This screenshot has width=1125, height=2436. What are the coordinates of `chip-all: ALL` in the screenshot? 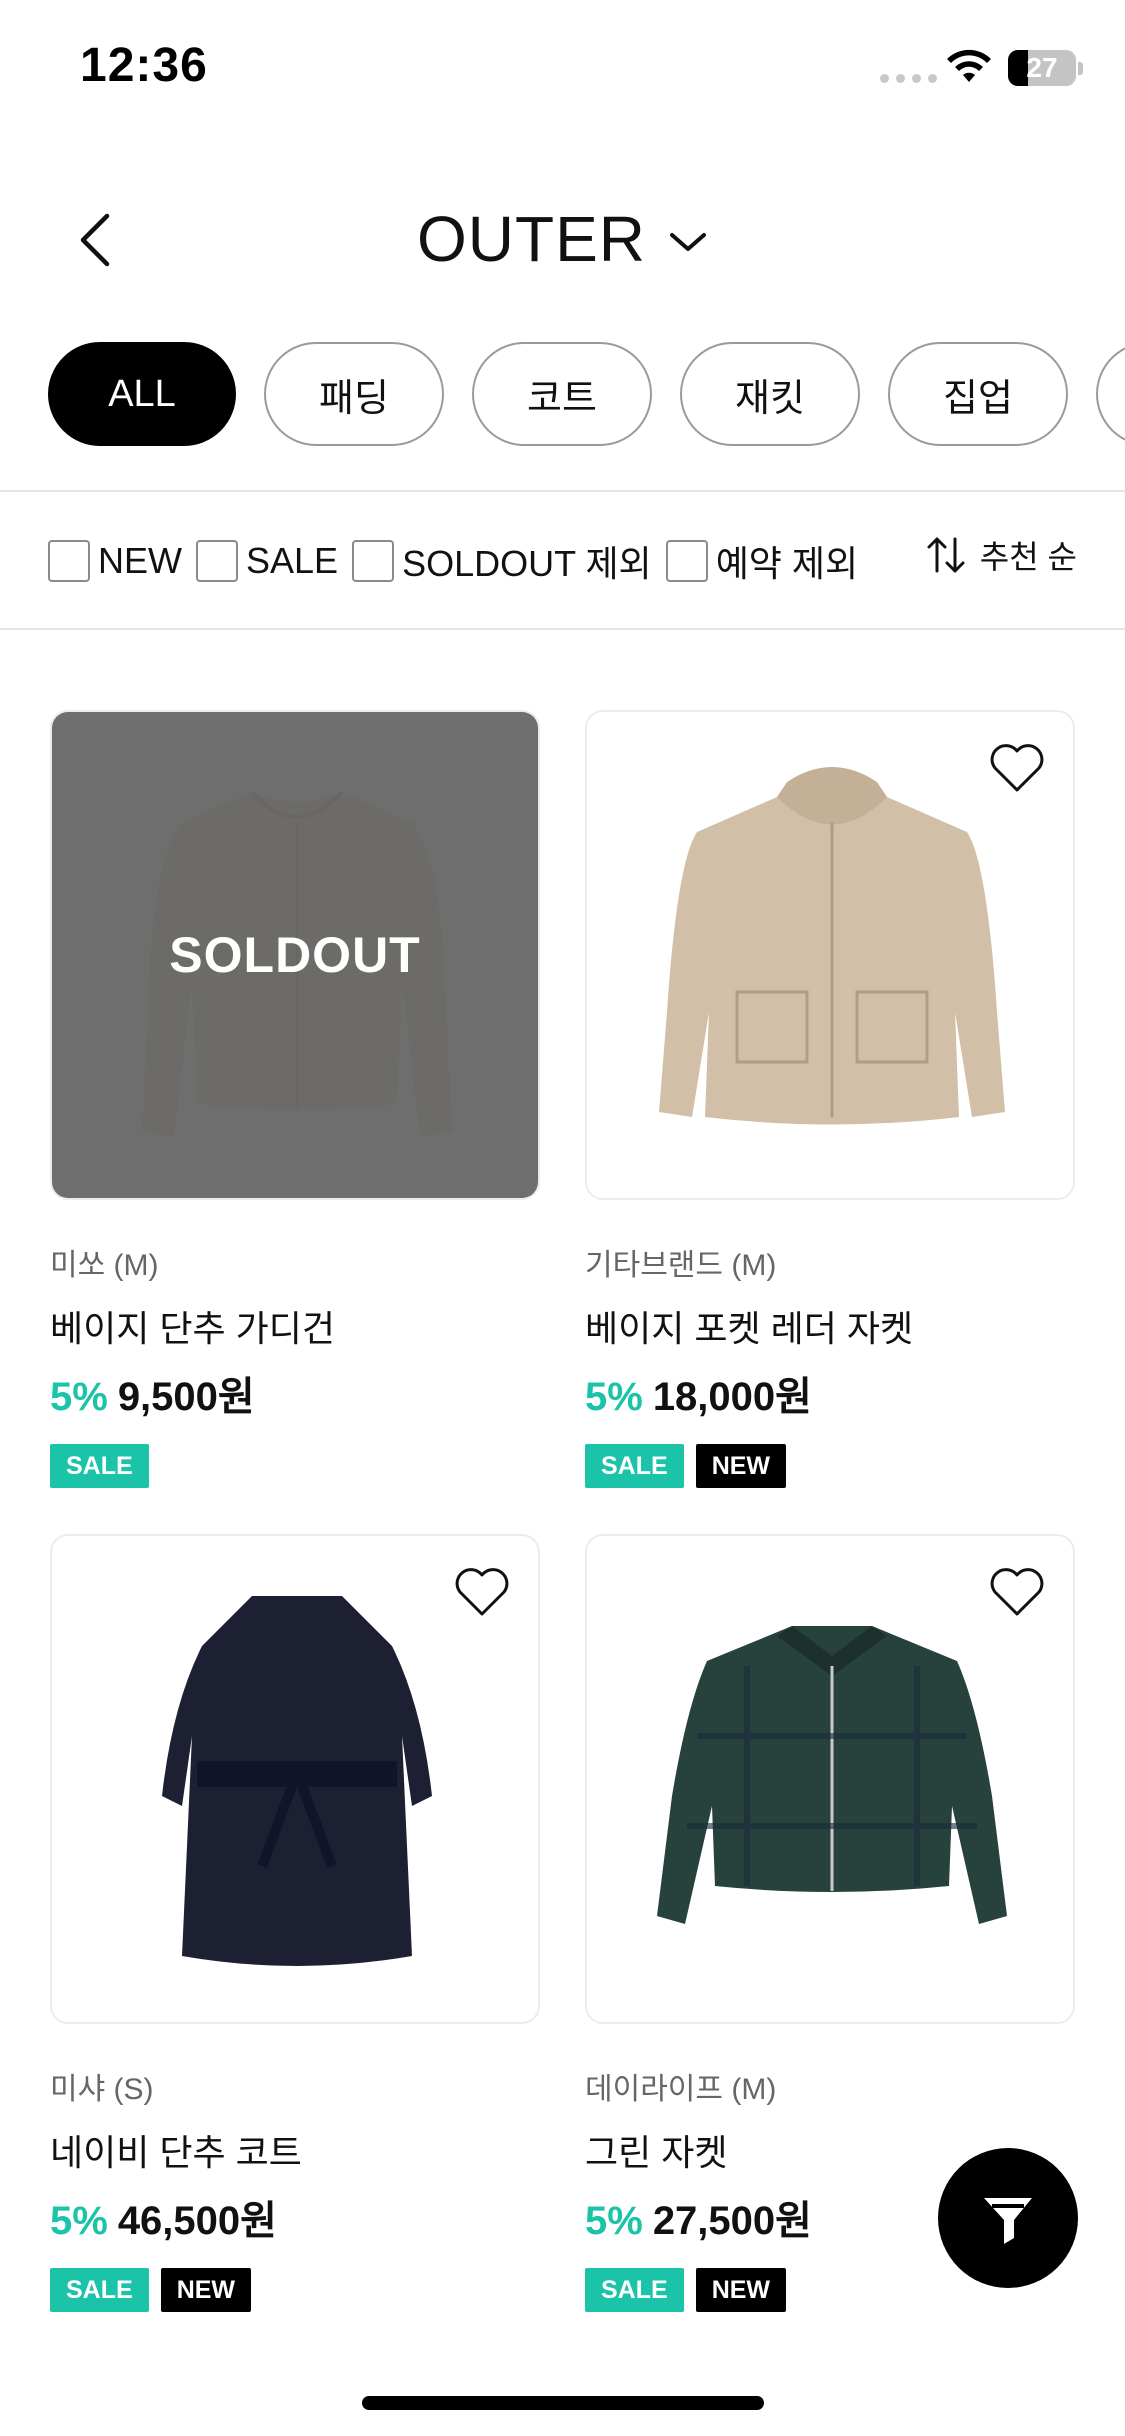 It's located at (142, 394).